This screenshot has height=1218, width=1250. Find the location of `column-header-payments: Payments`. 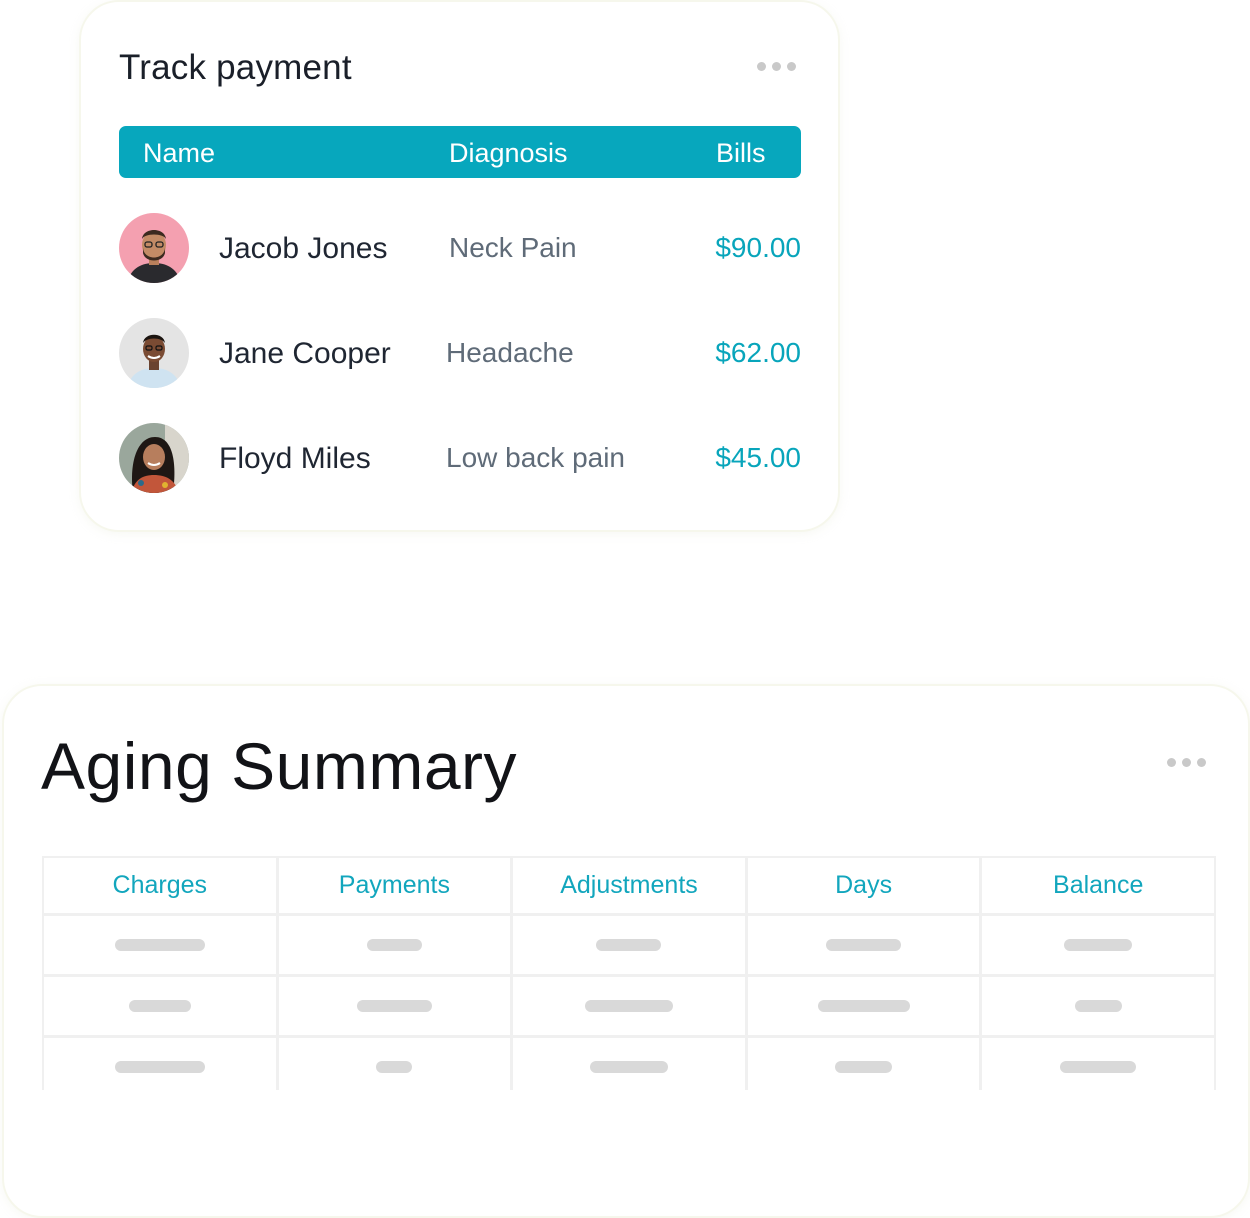

column-header-payments: Payments is located at coordinates (394, 885).